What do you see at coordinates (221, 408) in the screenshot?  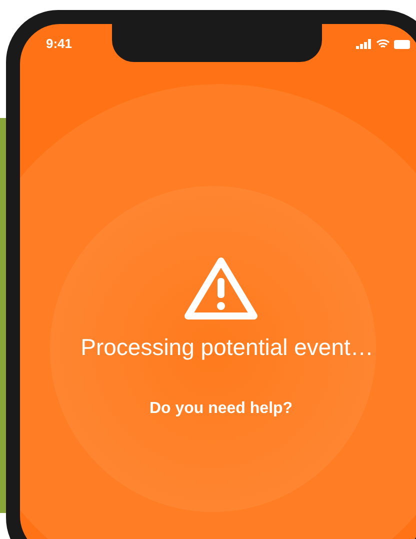 I see `help-prompt: Do you need help?` at bounding box center [221, 408].